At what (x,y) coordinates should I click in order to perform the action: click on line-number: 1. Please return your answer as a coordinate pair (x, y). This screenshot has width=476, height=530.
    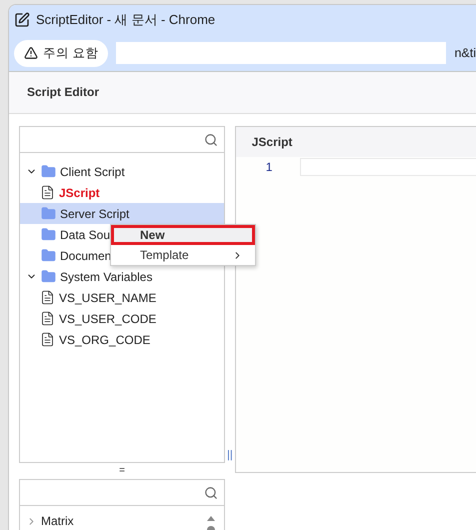
    Looking at the image, I should click on (269, 167).